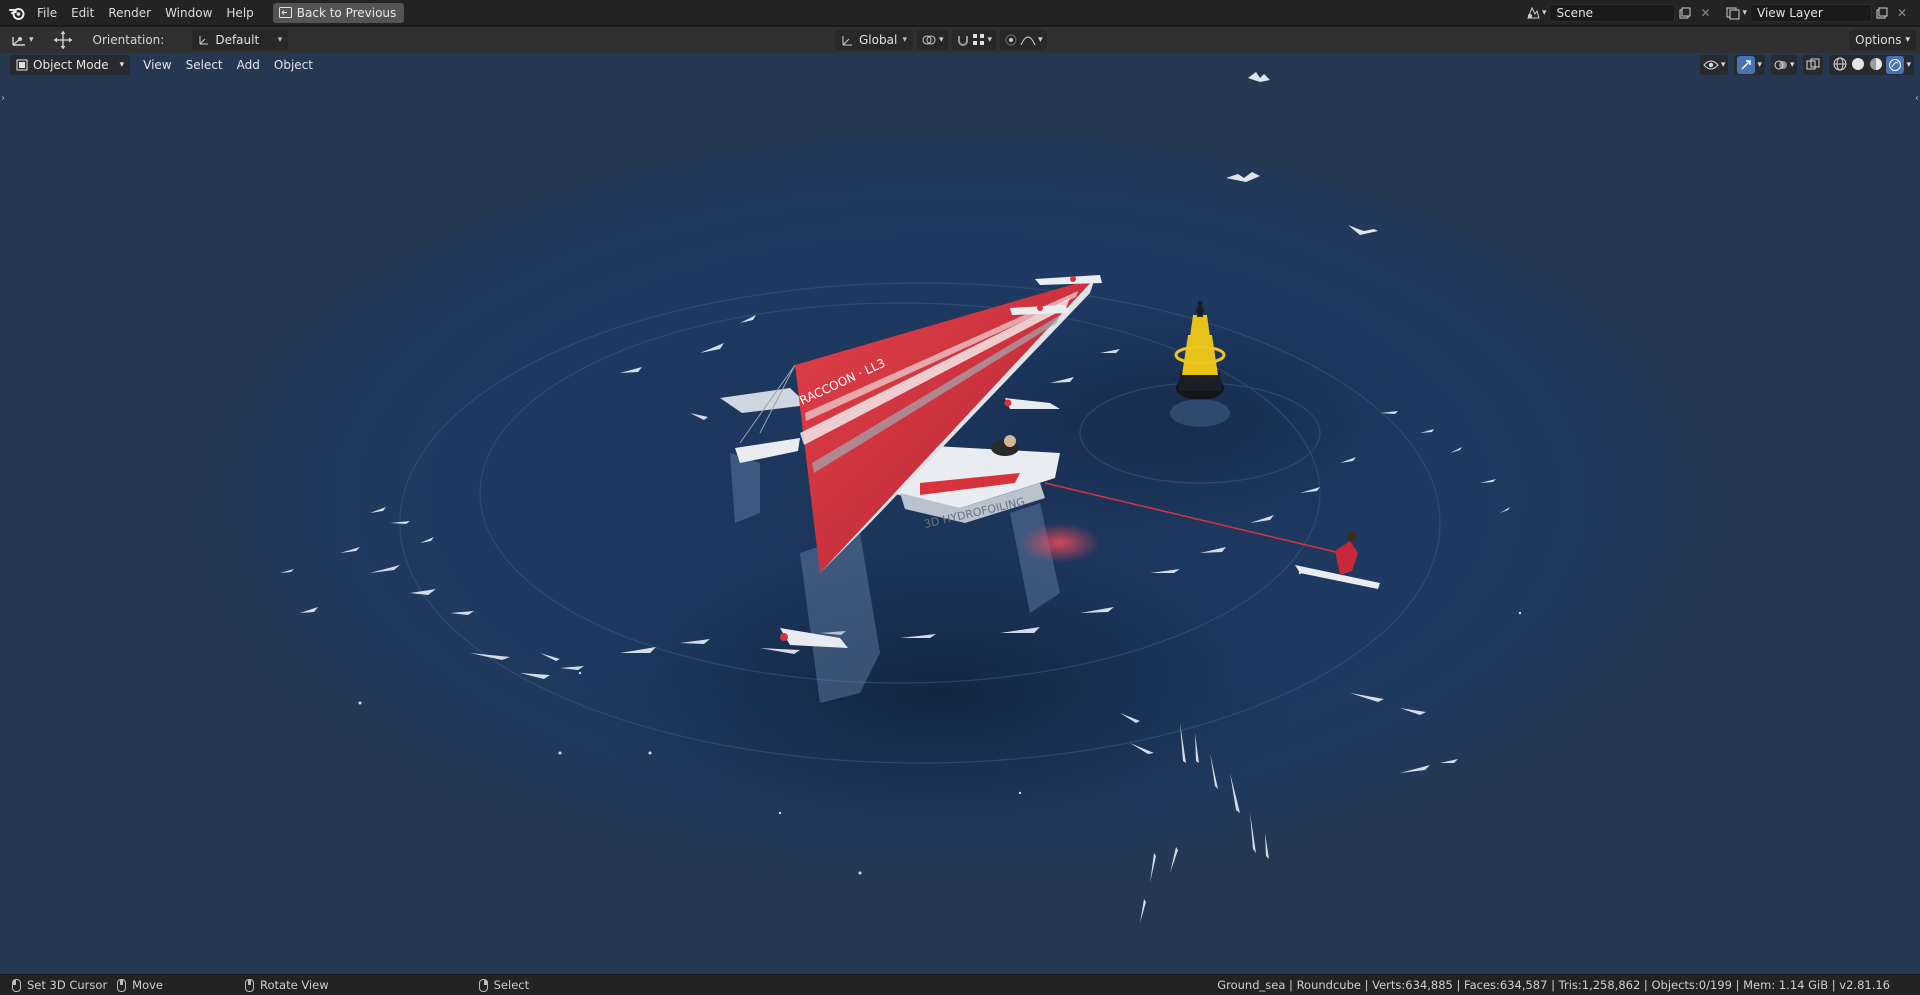 Image resolution: width=1920 pixels, height=995 pixels. What do you see at coordinates (63, 40) in the screenshot?
I see `move-tool-icon` at bounding box center [63, 40].